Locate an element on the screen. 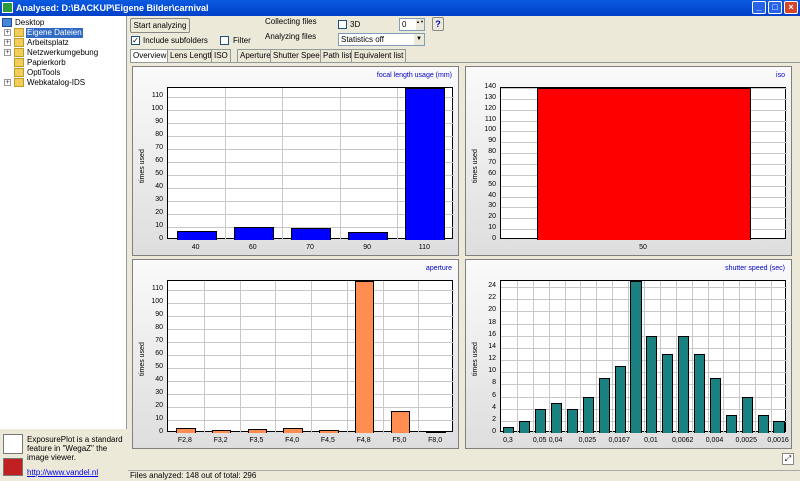 The height and width of the screenshot is (481, 800). exposureplot-logo-icon is located at coordinates (13, 444).